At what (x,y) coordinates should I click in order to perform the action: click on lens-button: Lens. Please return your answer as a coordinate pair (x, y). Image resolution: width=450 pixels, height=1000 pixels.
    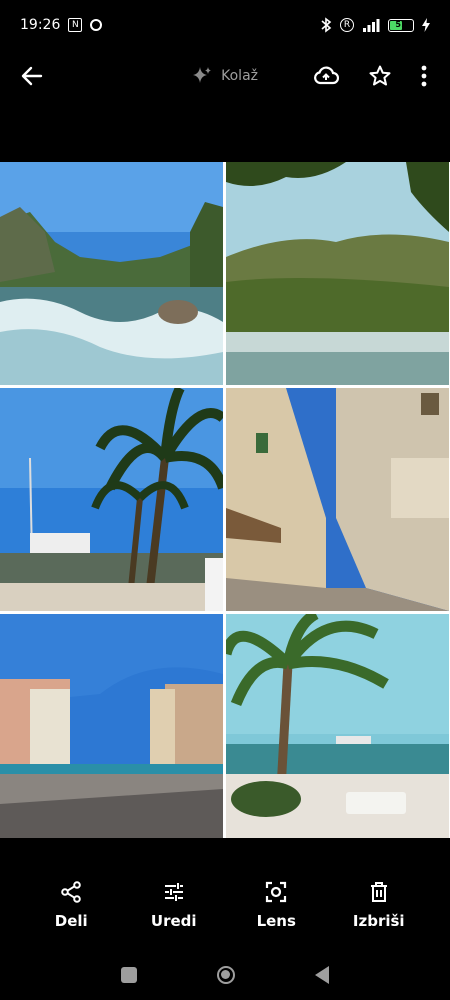
    Looking at the image, I should click on (276, 915).